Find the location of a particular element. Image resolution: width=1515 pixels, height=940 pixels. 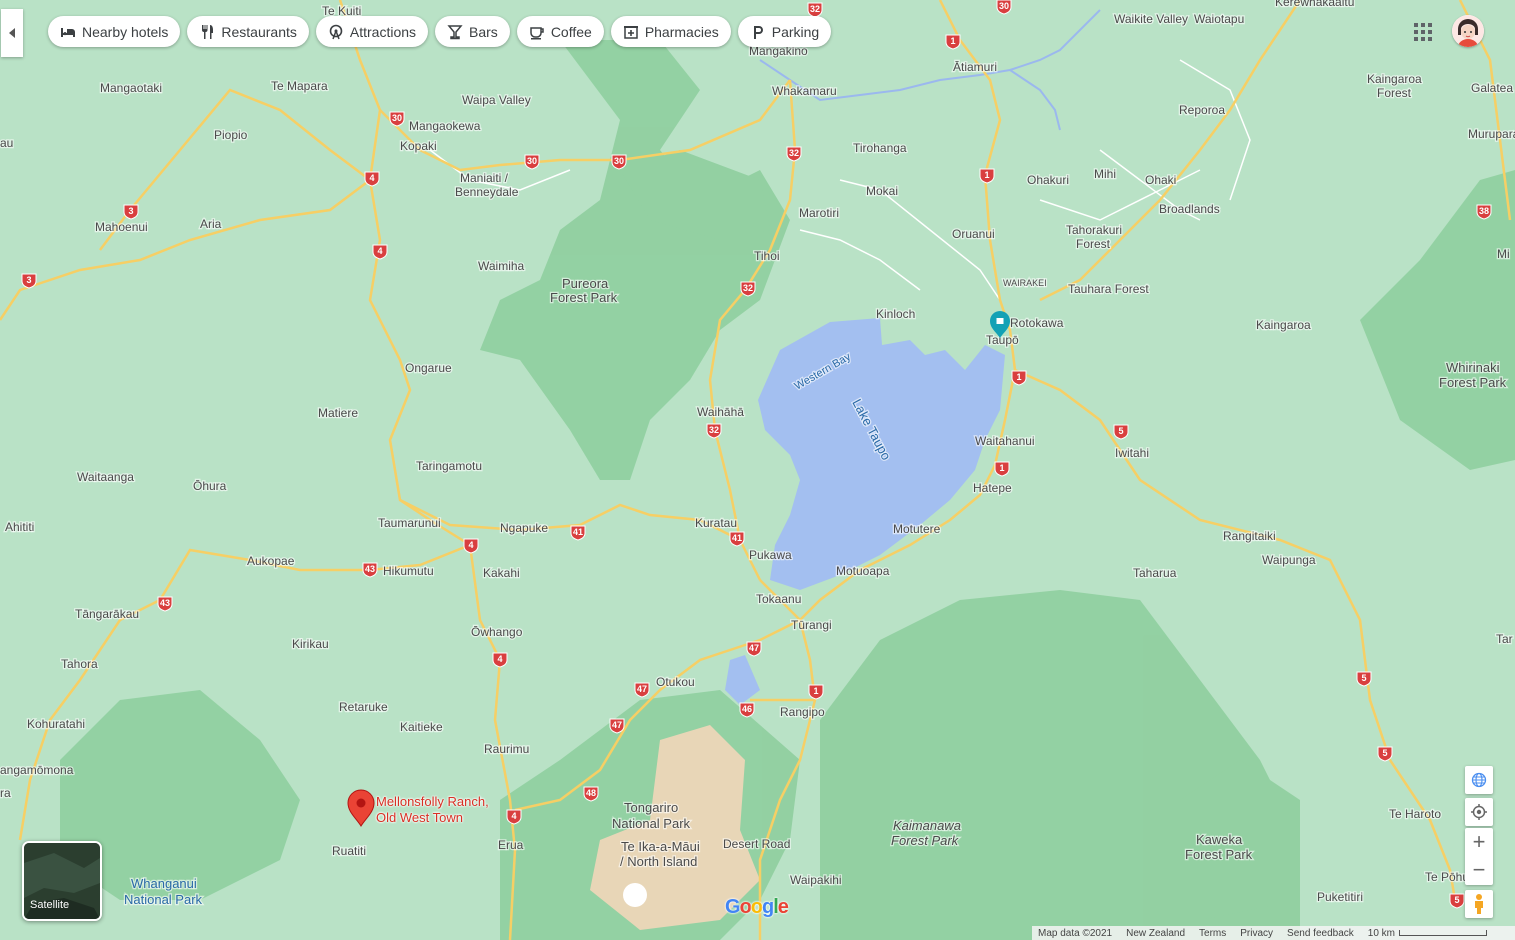

route-shield: 43 is located at coordinates (165, 604).